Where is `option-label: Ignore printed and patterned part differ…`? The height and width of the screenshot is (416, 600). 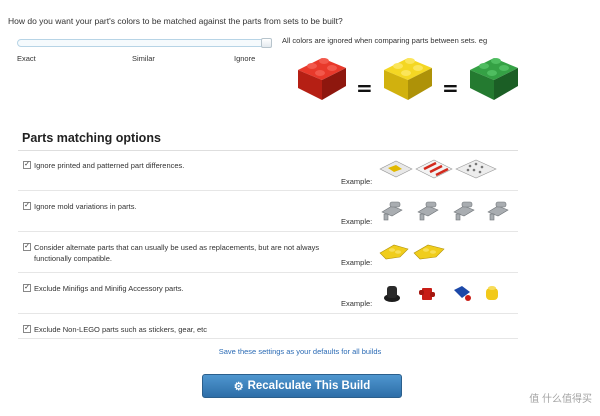
option-label: Ignore printed and patterned part differ… is located at coordinates (109, 165).